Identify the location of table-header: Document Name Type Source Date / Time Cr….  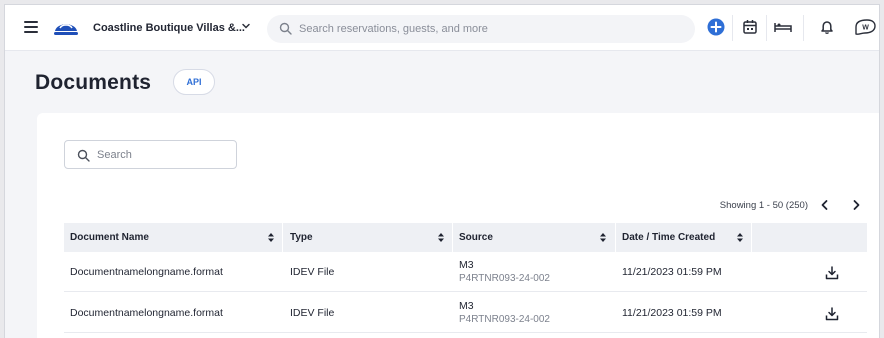
(465, 237).